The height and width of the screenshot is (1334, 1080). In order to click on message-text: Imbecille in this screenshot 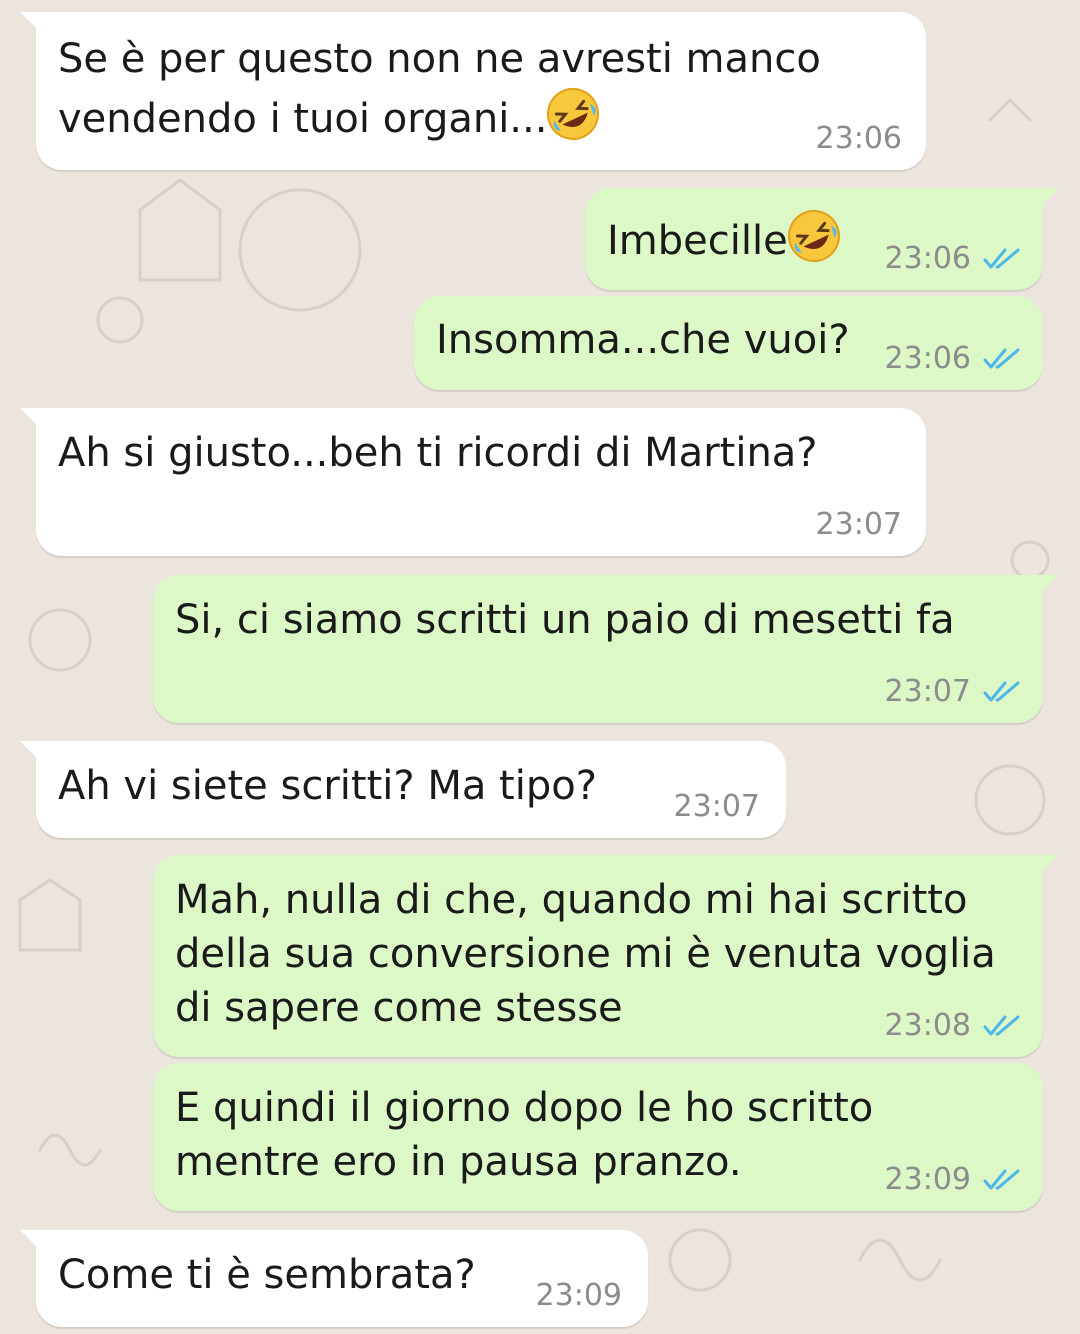, I will do `click(724, 238)`.